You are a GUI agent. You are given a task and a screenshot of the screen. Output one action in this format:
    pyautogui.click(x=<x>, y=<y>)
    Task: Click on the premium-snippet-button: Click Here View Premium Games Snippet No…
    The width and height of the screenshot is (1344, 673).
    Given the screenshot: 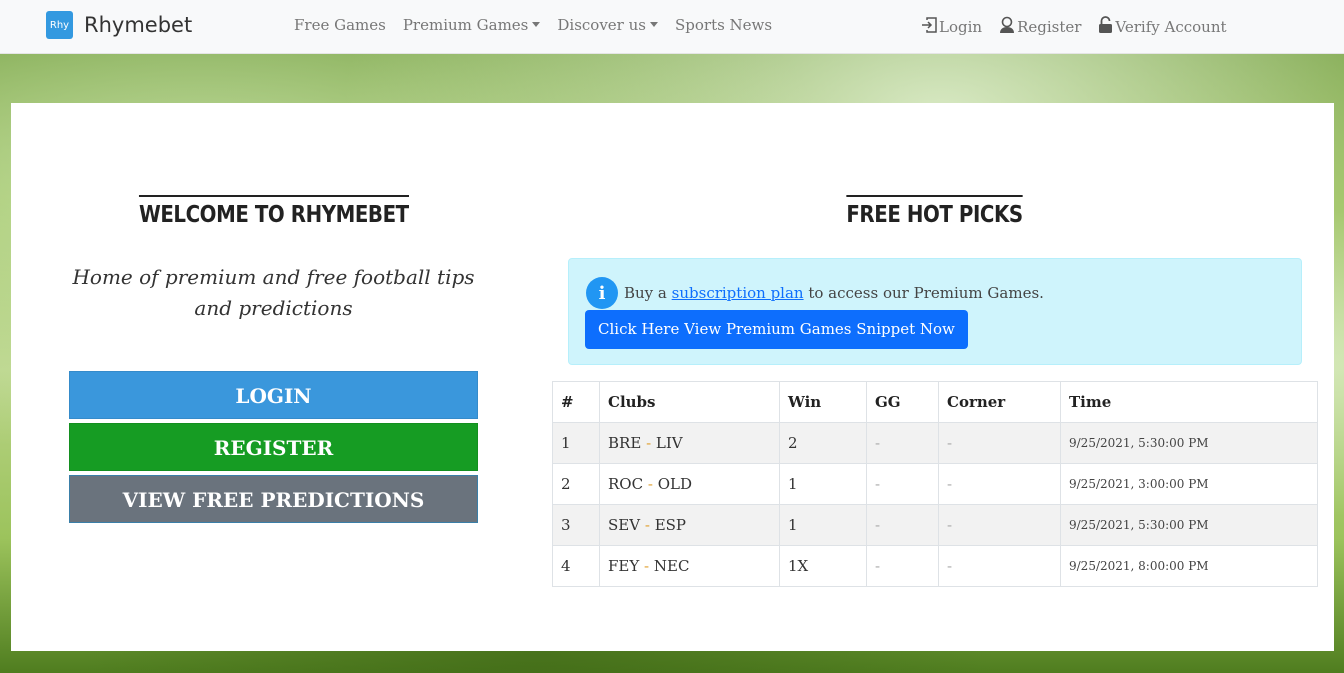 What is the action you would take?
    pyautogui.click(x=776, y=329)
    